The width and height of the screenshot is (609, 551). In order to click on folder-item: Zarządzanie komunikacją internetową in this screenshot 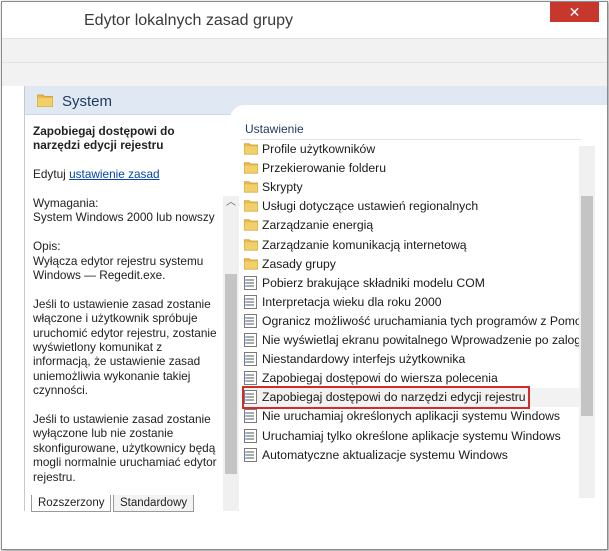, I will do `click(410, 245)`.